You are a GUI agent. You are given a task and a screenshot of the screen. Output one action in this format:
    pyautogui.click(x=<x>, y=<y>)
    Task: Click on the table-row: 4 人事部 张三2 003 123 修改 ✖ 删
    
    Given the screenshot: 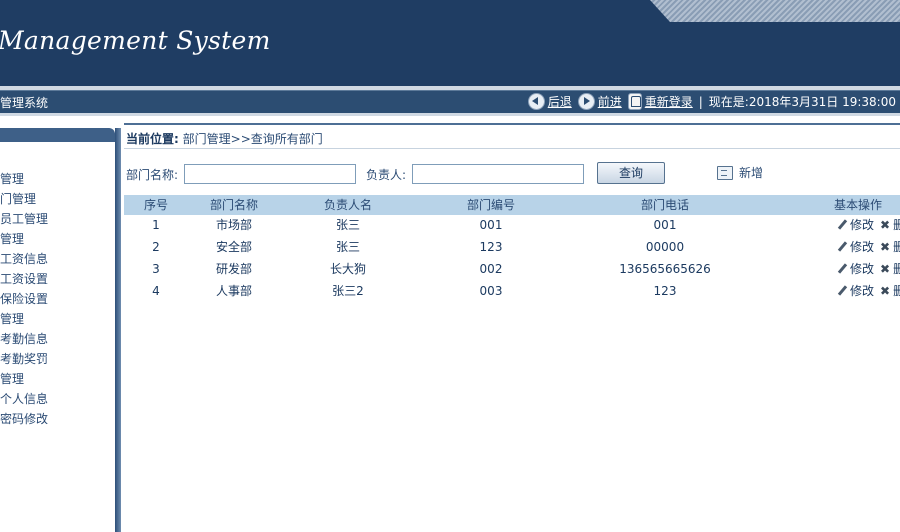 What is the action you would take?
    pyautogui.click(x=512, y=292)
    